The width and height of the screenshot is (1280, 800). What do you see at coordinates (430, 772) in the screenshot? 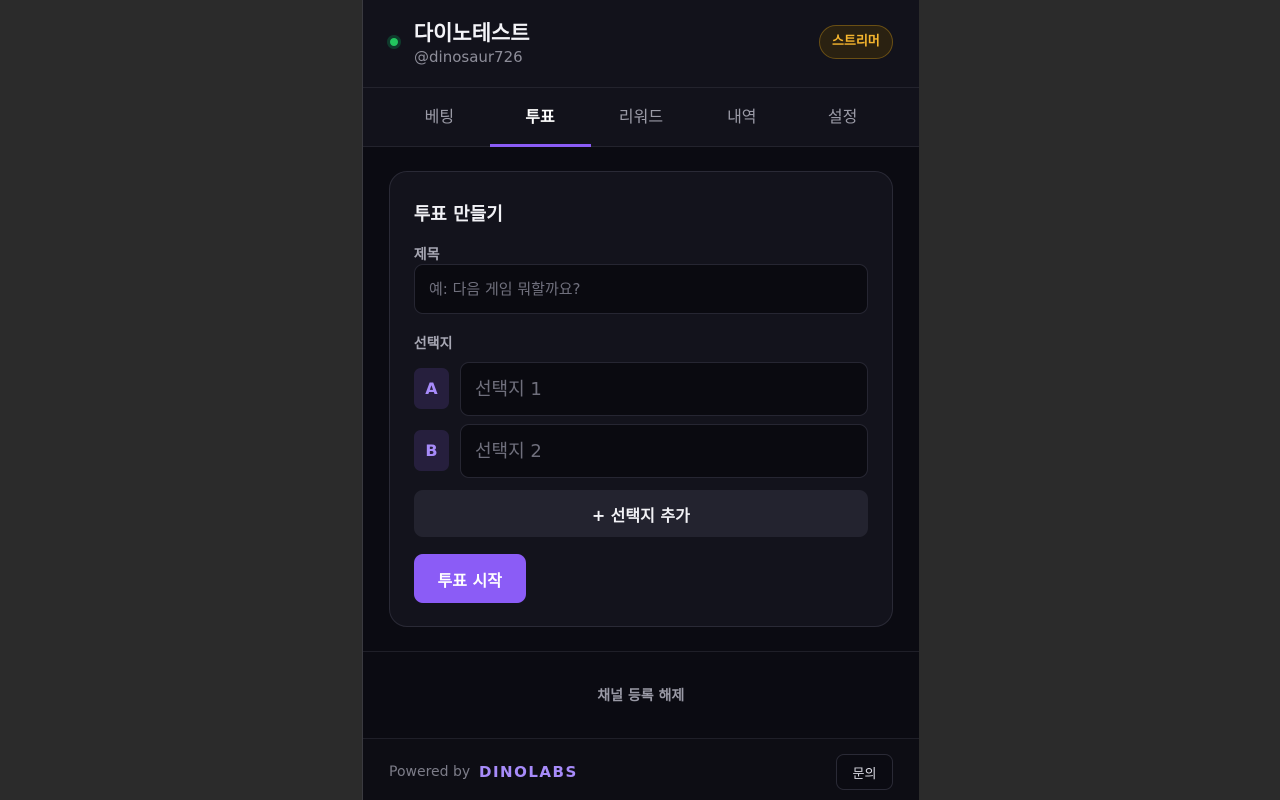
I see `powered-by-text: Powered by` at bounding box center [430, 772].